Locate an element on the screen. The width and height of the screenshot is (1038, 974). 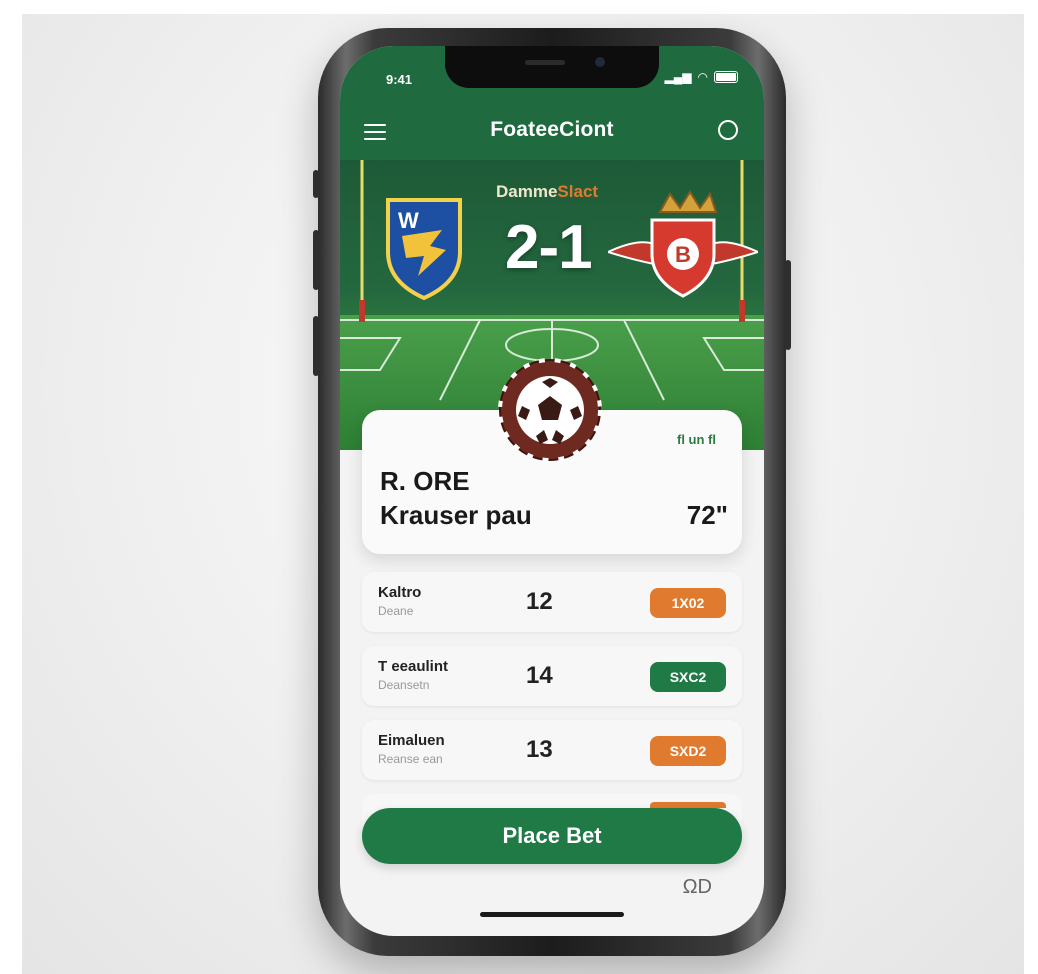
phone-mute-switch is located at coordinates (316, 184).